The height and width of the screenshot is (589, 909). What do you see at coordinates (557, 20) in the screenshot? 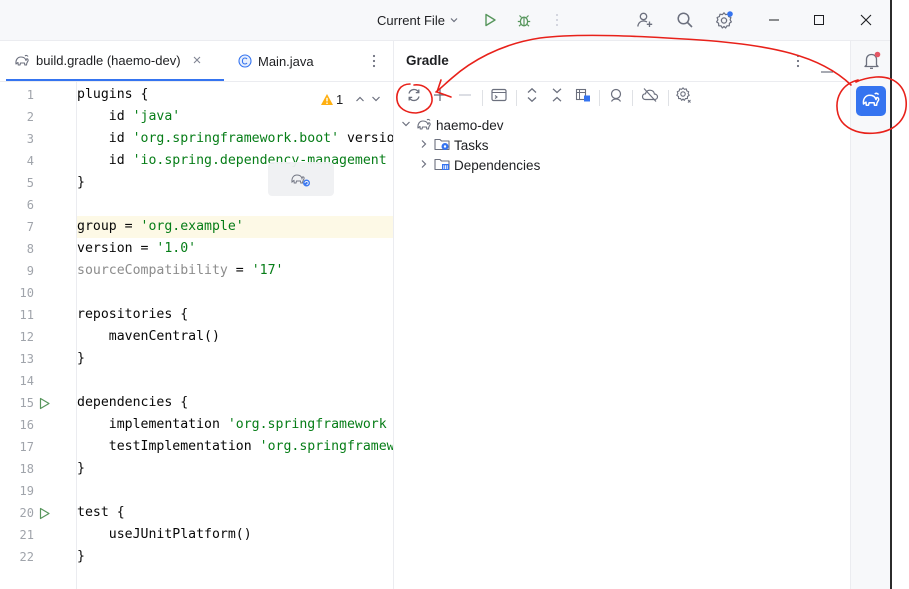
I see `more-actions-icon` at bounding box center [557, 20].